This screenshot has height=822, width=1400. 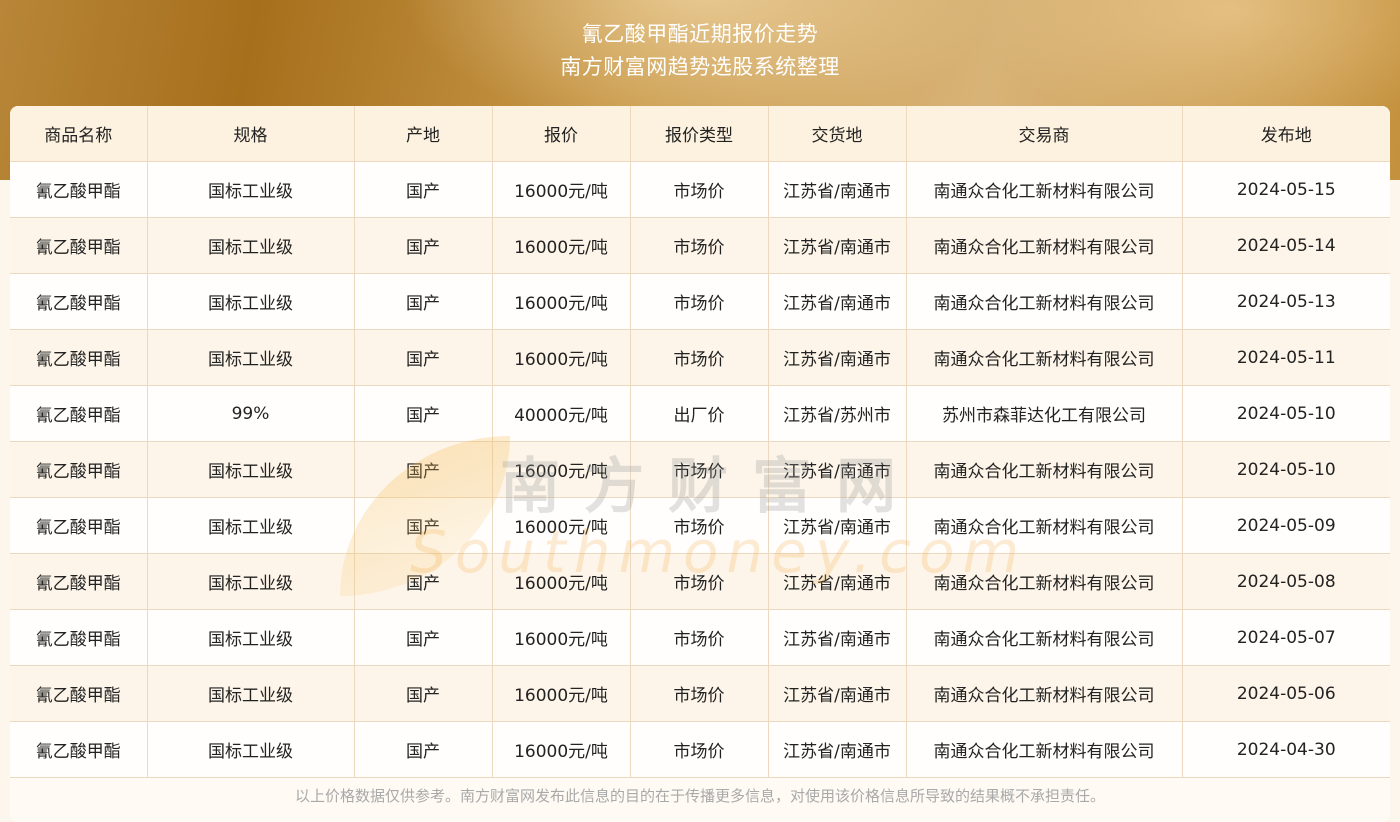 What do you see at coordinates (837, 134) in the screenshot?
I see `column-header-delivery: 交货地` at bounding box center [837, 134].